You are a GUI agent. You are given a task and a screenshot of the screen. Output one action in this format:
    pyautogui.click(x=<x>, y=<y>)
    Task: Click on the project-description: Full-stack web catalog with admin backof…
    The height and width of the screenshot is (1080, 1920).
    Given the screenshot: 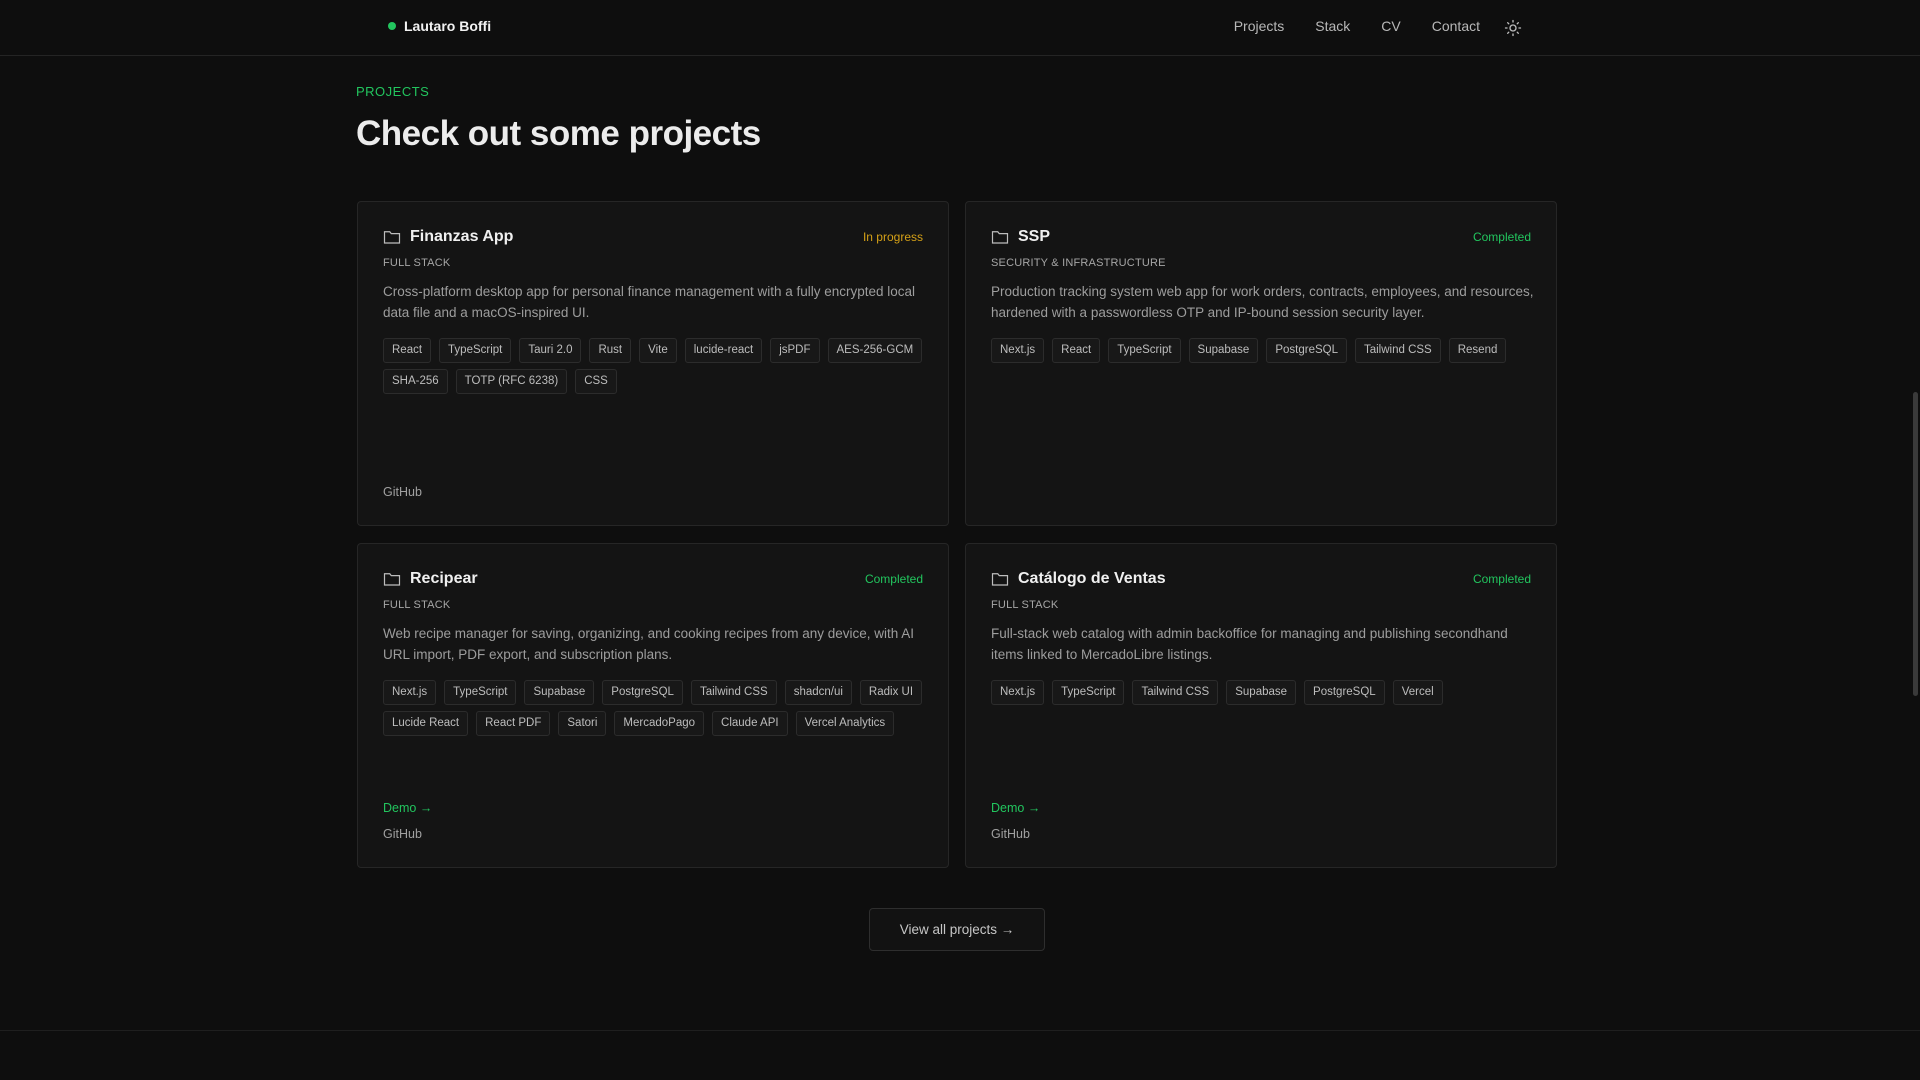 What is the action you would take?
    pyautogui.click(x=1249, y=644)
    